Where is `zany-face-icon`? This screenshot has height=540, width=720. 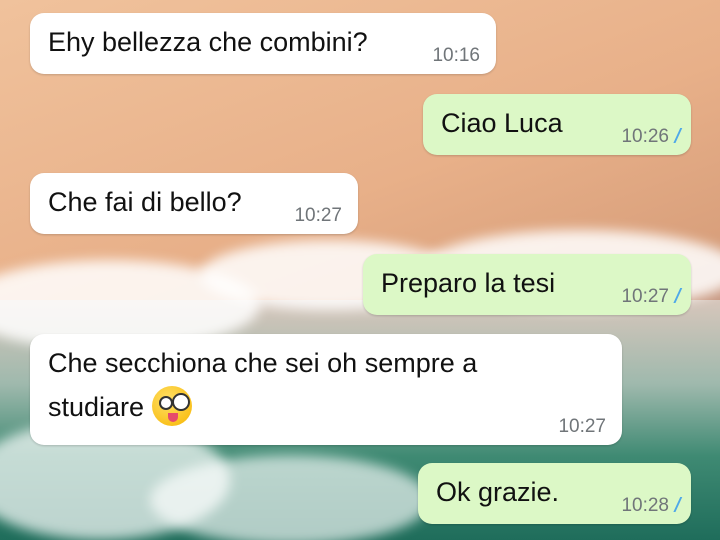
zany-face-icon is located at coordinates (172, 405).